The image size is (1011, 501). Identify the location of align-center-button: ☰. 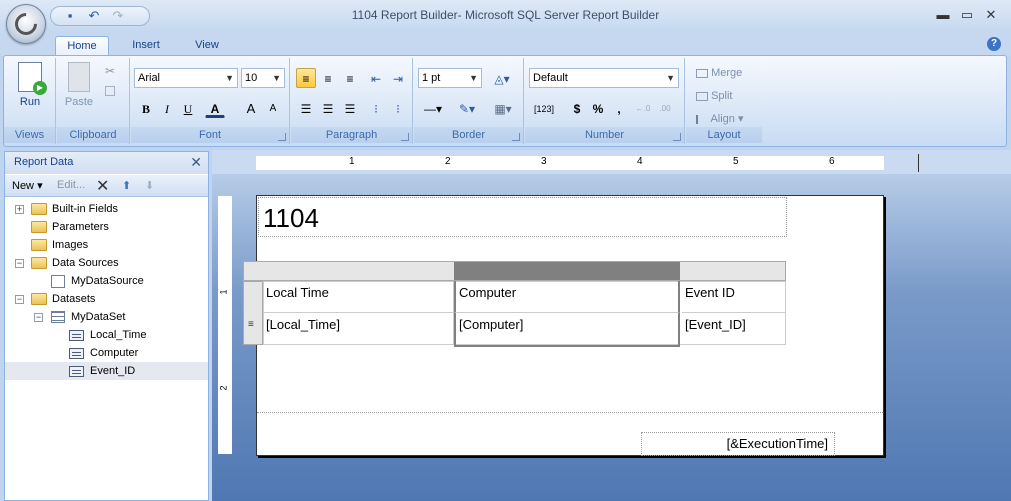
(328, 108).